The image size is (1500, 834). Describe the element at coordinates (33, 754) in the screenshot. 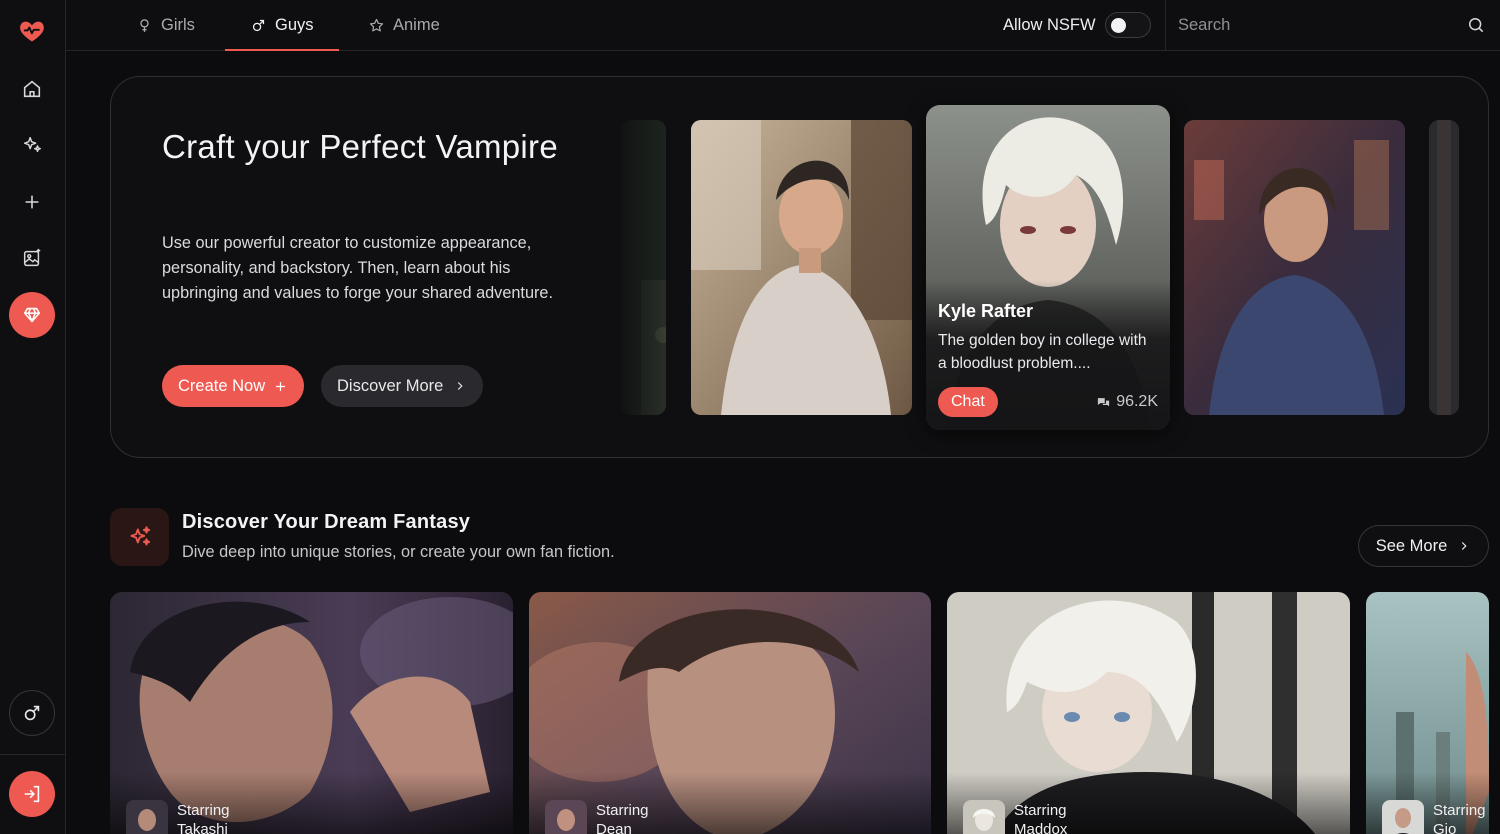

I see `sidebar-divider` at that location.